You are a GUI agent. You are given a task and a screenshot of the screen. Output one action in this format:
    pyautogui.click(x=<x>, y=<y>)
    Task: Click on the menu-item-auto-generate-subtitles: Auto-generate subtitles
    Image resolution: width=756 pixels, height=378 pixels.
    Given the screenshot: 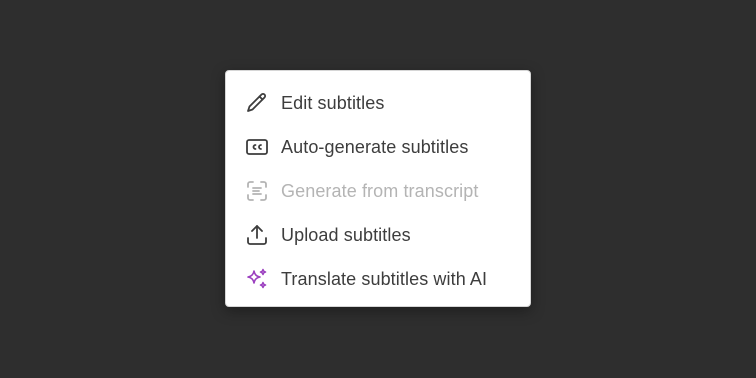 What is the action you would take?
    pyautogui.click(x=378, y=147)
    